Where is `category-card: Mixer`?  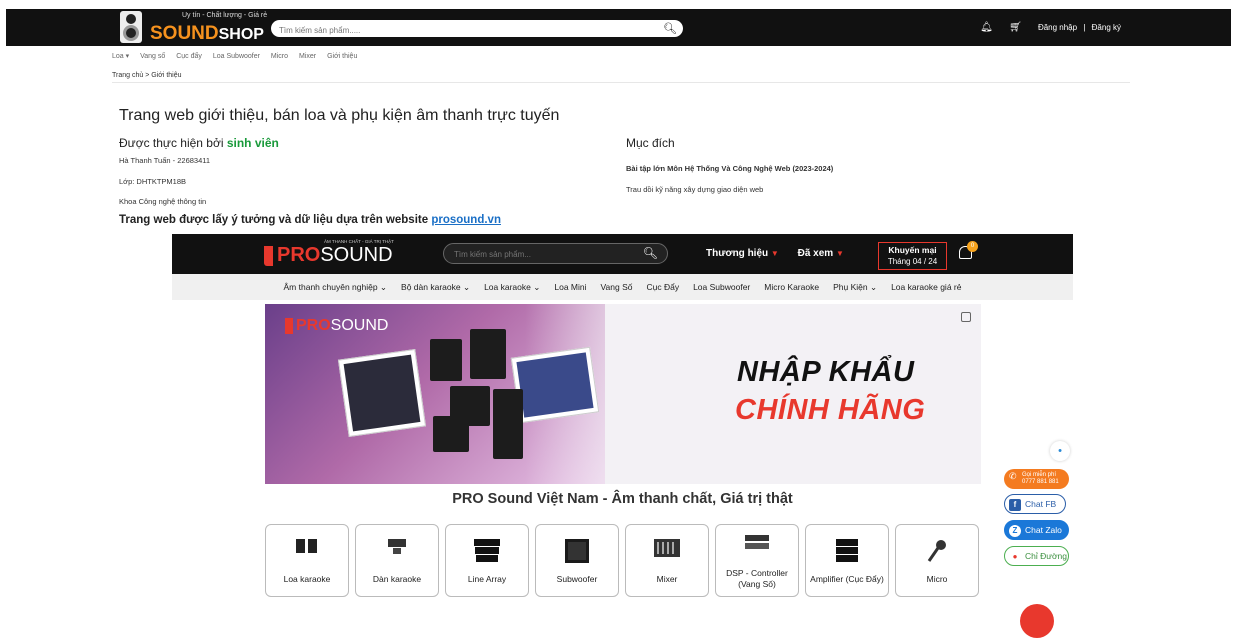
category-card: Mixer is located at coordinates (667, 560).